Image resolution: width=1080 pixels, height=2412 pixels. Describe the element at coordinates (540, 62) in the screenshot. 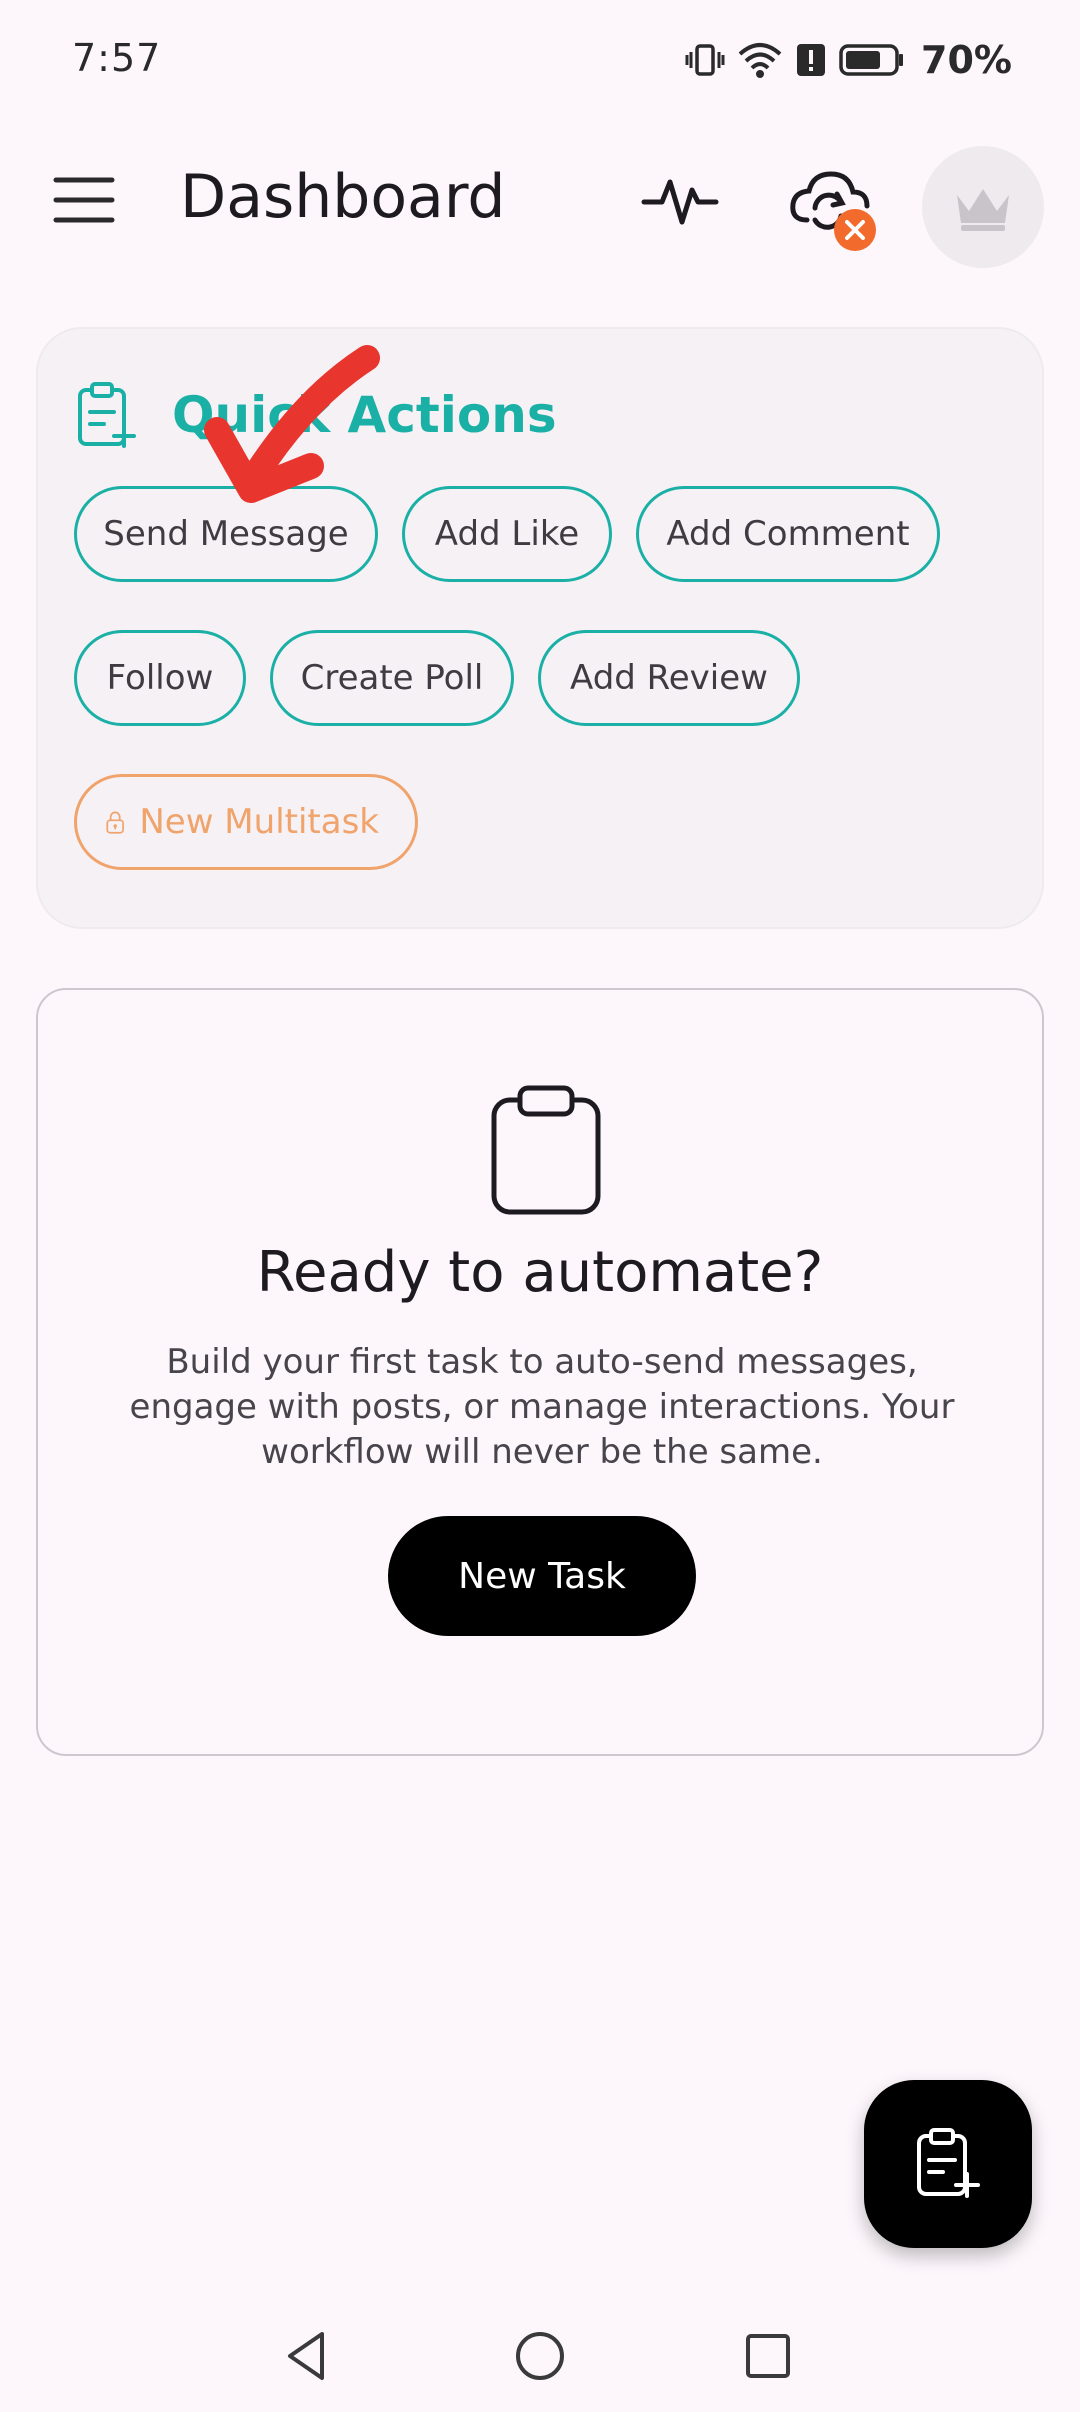

I see `status-bar: 7:57 70%` at that location.